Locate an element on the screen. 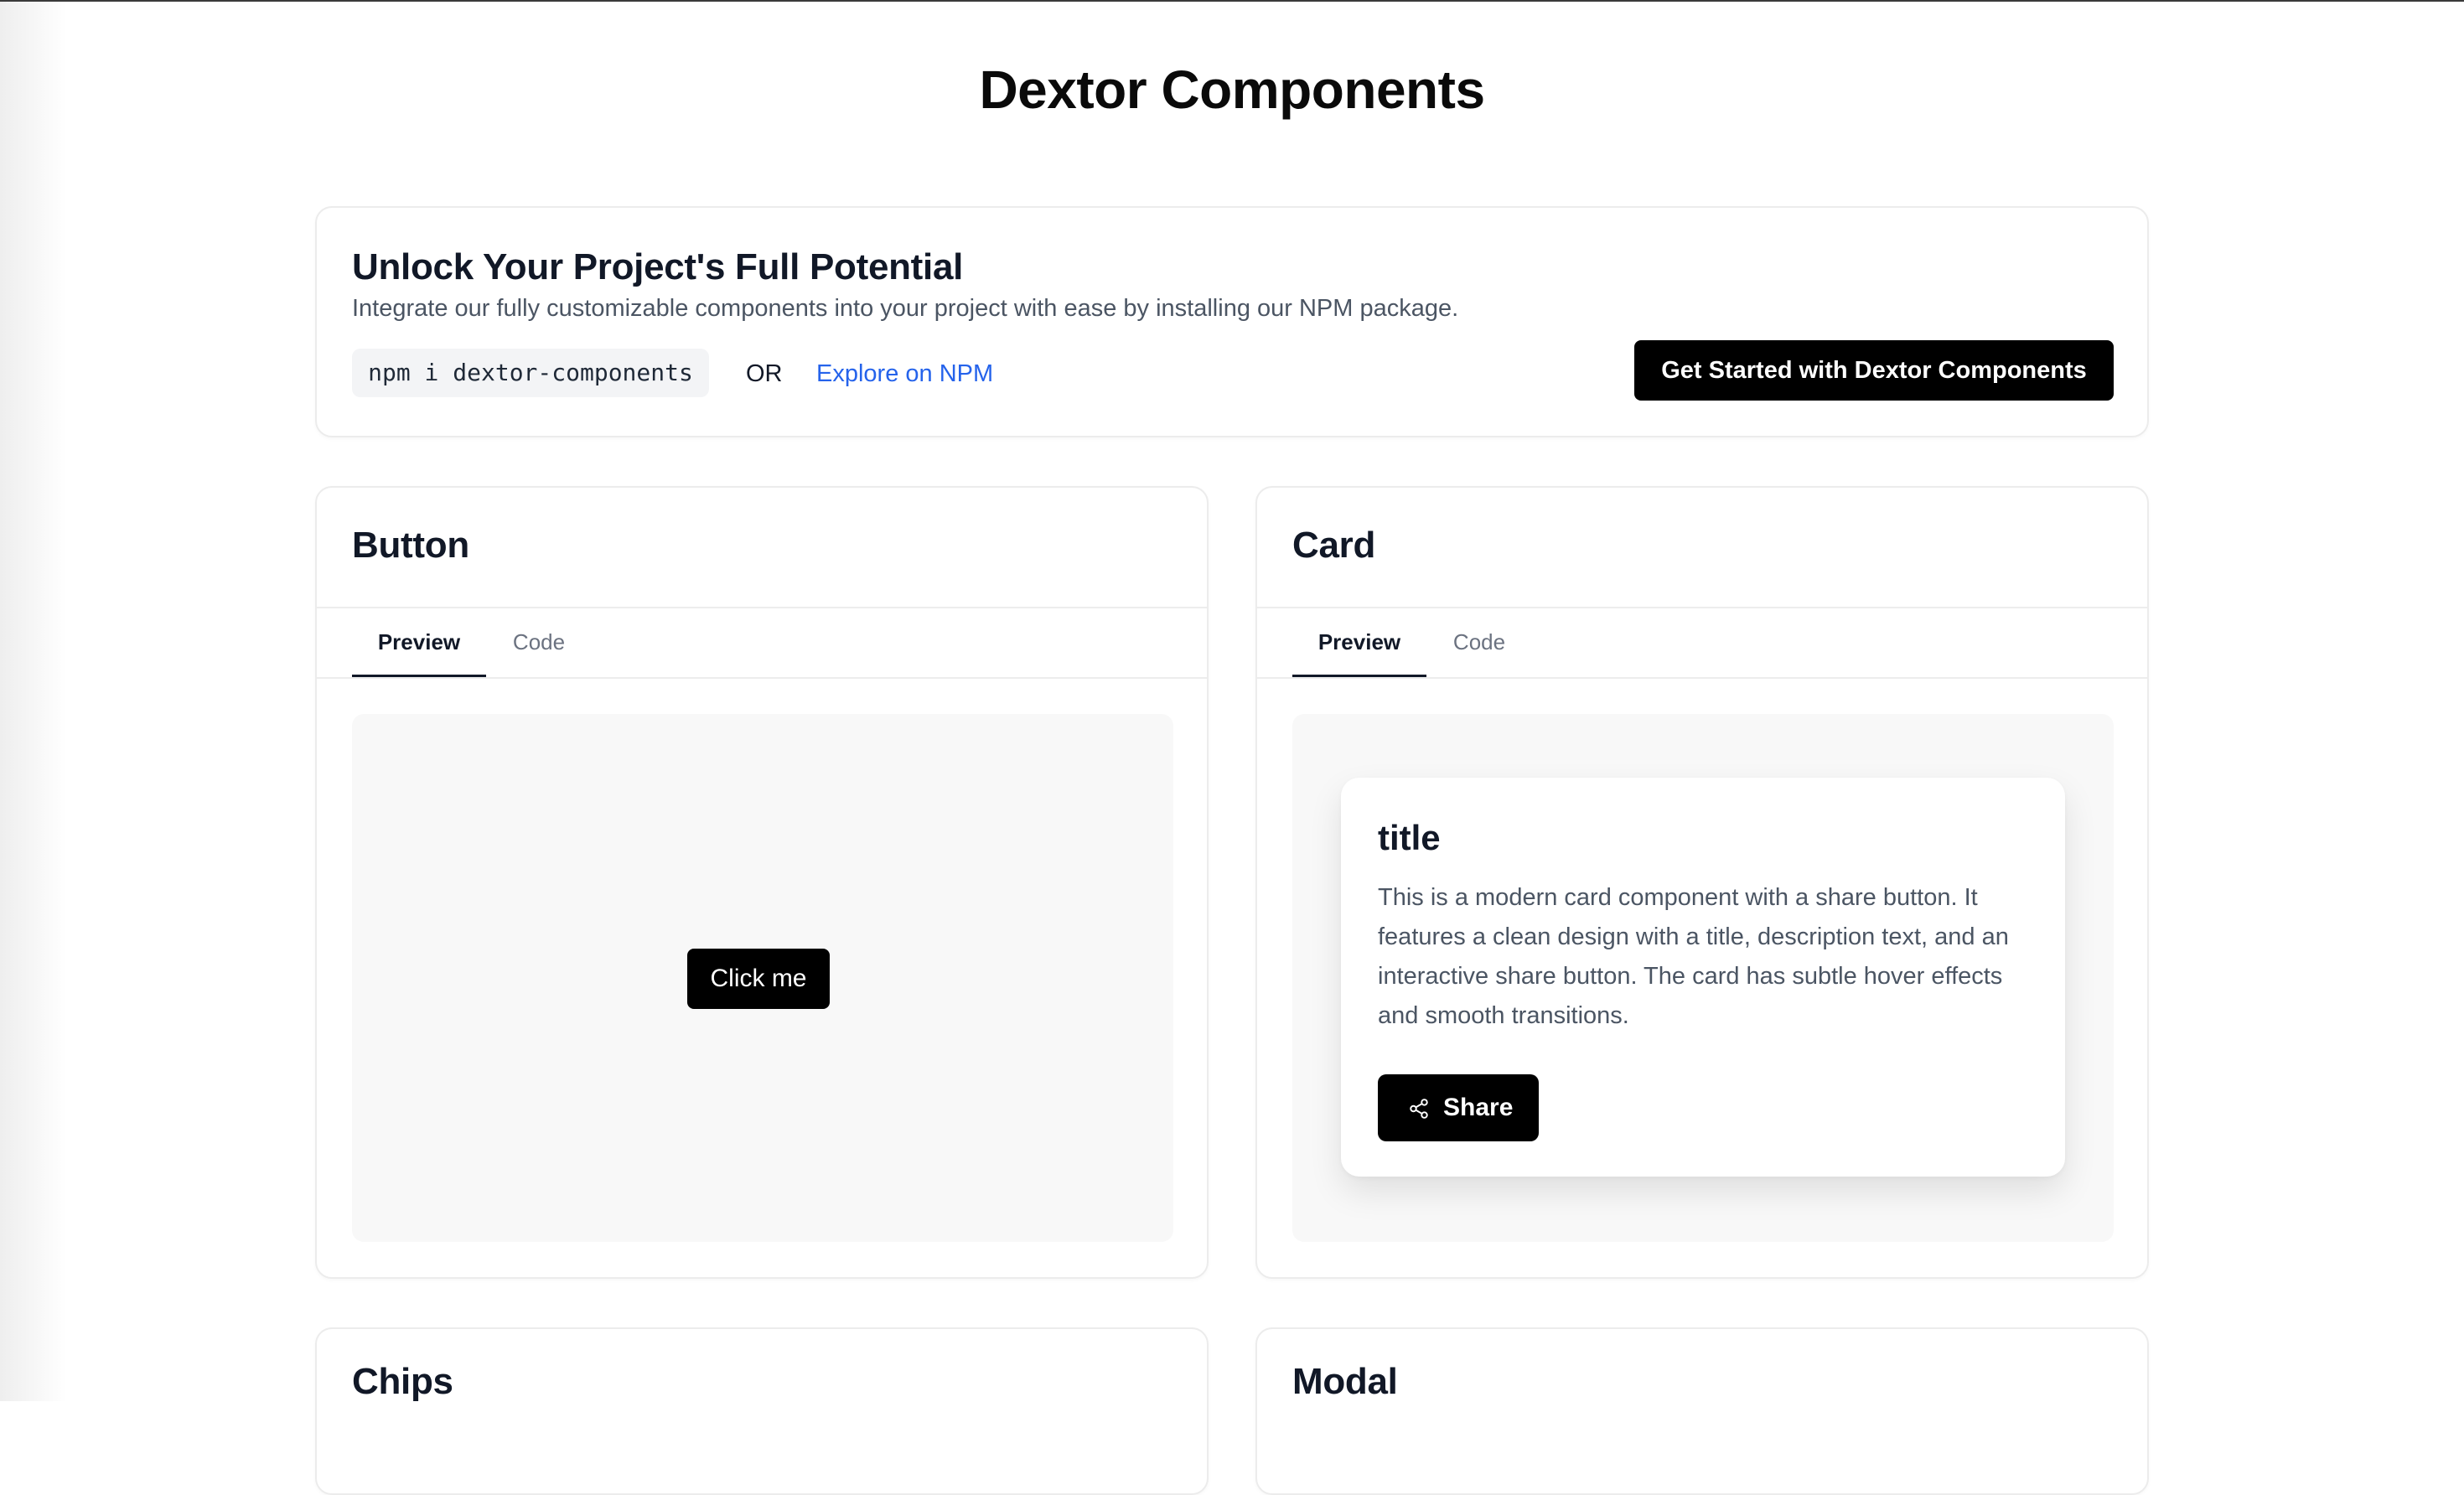  component-title: Chips is located at coordinates (402, 1381).